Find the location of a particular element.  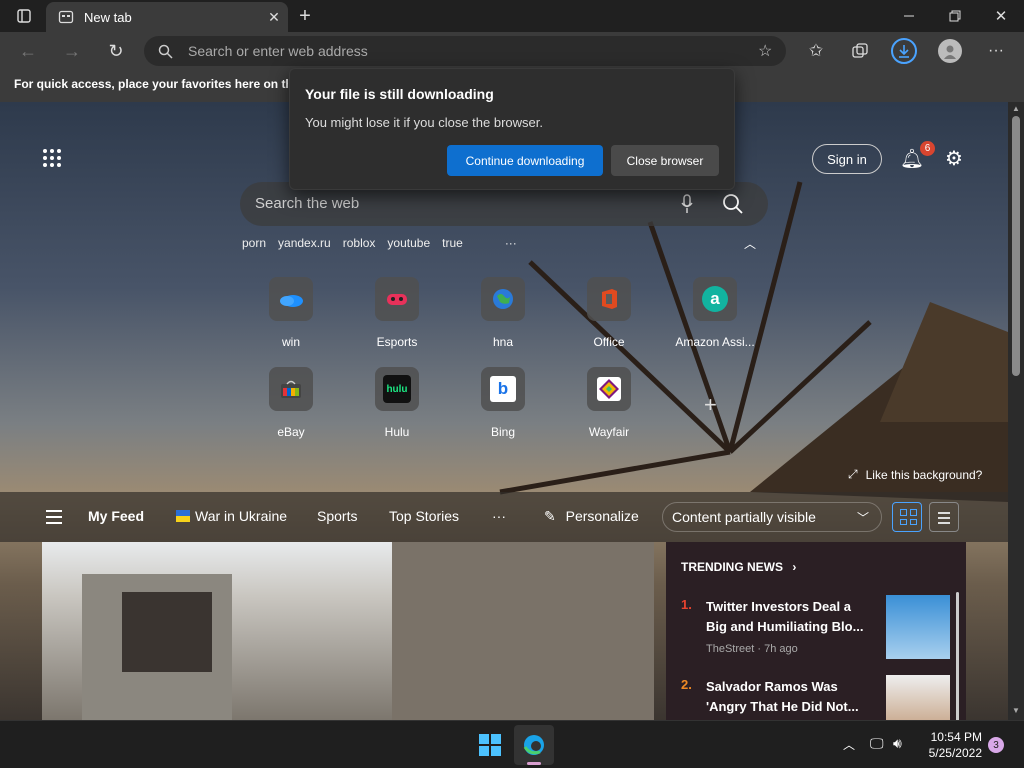

add-favorite-icon: ☆ is located at coordinates (765, 51).